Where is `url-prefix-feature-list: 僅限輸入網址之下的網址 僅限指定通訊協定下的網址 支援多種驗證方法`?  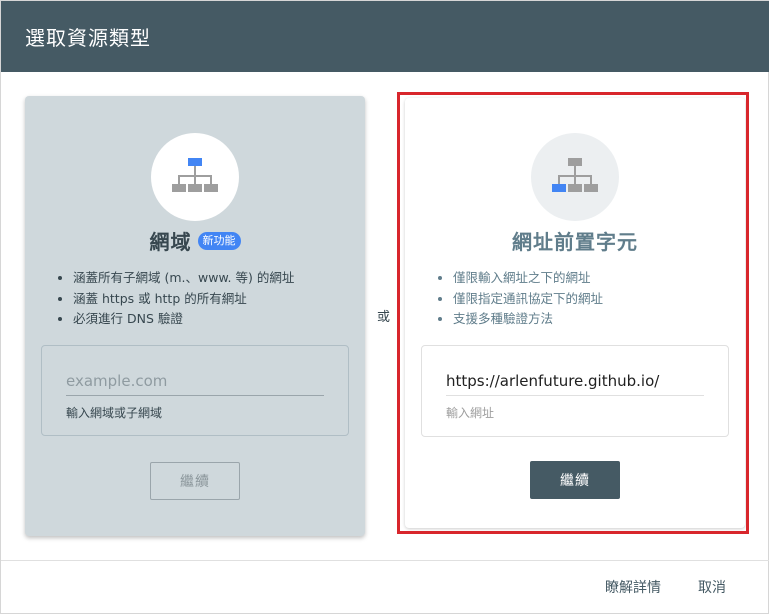 url-prefix-feature-list: 僅限輸入網址之下的網址 僅限指定通訊協定下的網址 支援多種驗證方法 is located at coordinates (519, 299).